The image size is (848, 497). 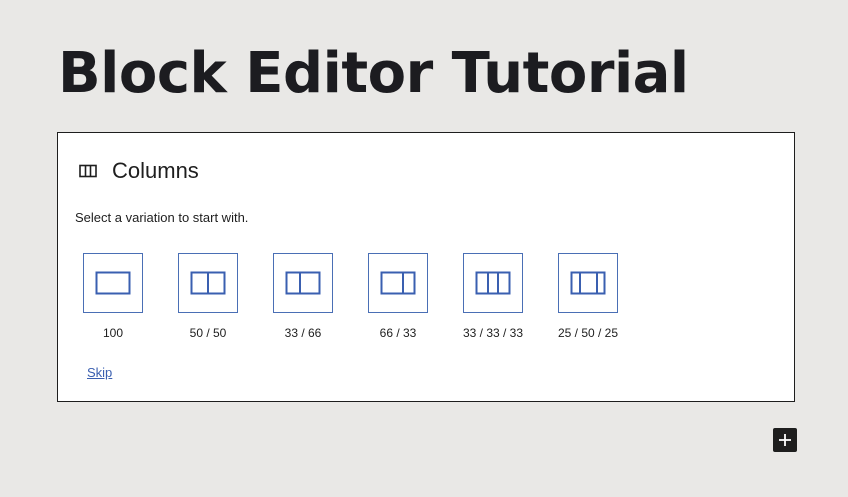 I want to click on plus-icon, so click(x=785, y=440).